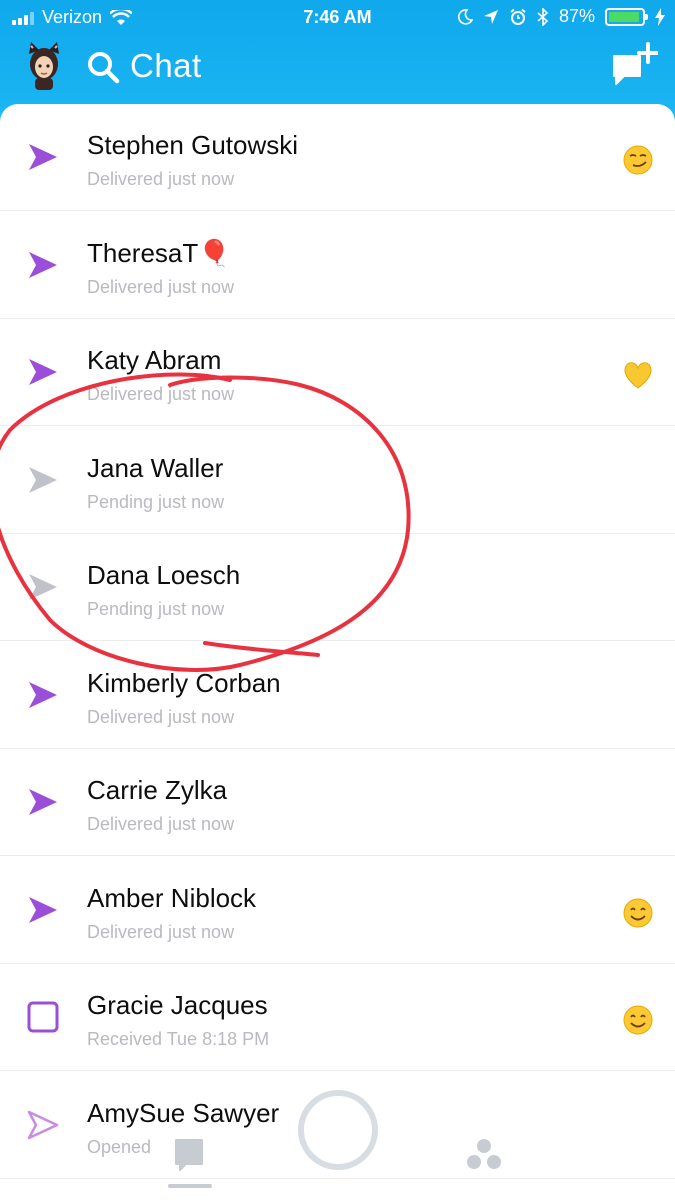  Describe the element at coordinates (155, 467) in the screenshot. I see `chat-contact-name: Jana Waller` at that location.